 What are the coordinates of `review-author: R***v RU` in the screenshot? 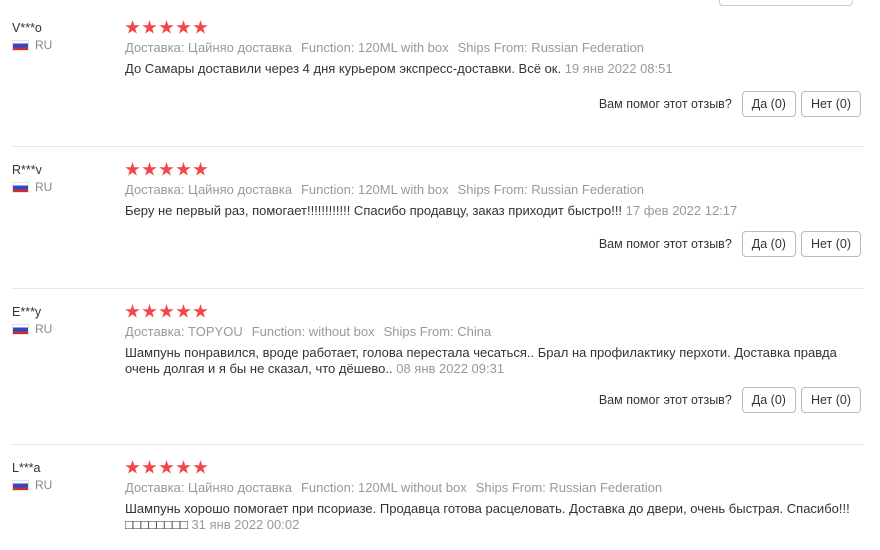 It's located at (32, 178).